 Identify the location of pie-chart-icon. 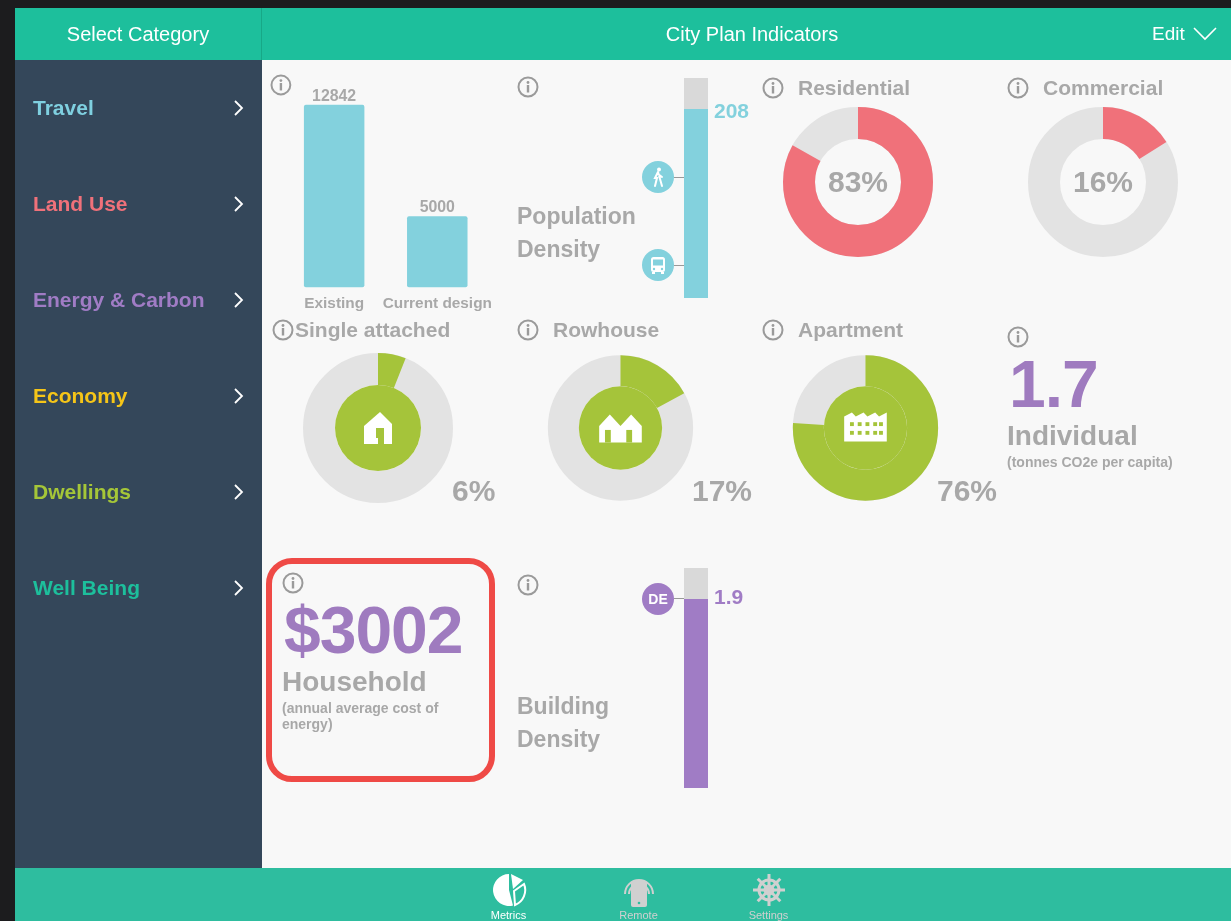
(508, 890).